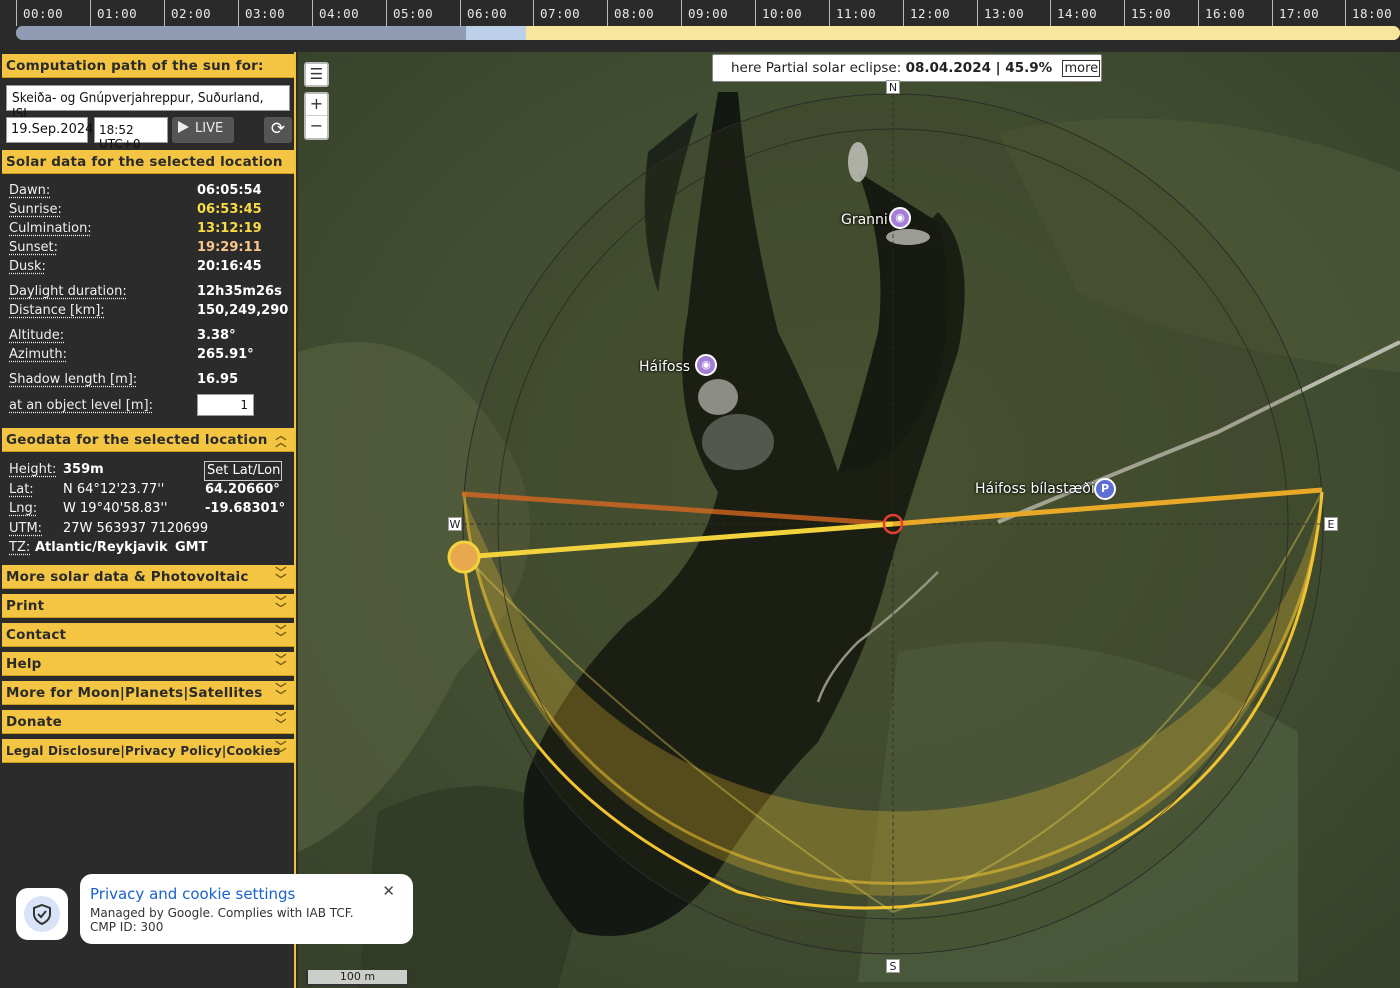 This screenshot has height=988, width=1400. Describe the element at coordinates (151, 192) in the screenshot. I see `dawn-row: Dawn: 06:05:54` at that location.